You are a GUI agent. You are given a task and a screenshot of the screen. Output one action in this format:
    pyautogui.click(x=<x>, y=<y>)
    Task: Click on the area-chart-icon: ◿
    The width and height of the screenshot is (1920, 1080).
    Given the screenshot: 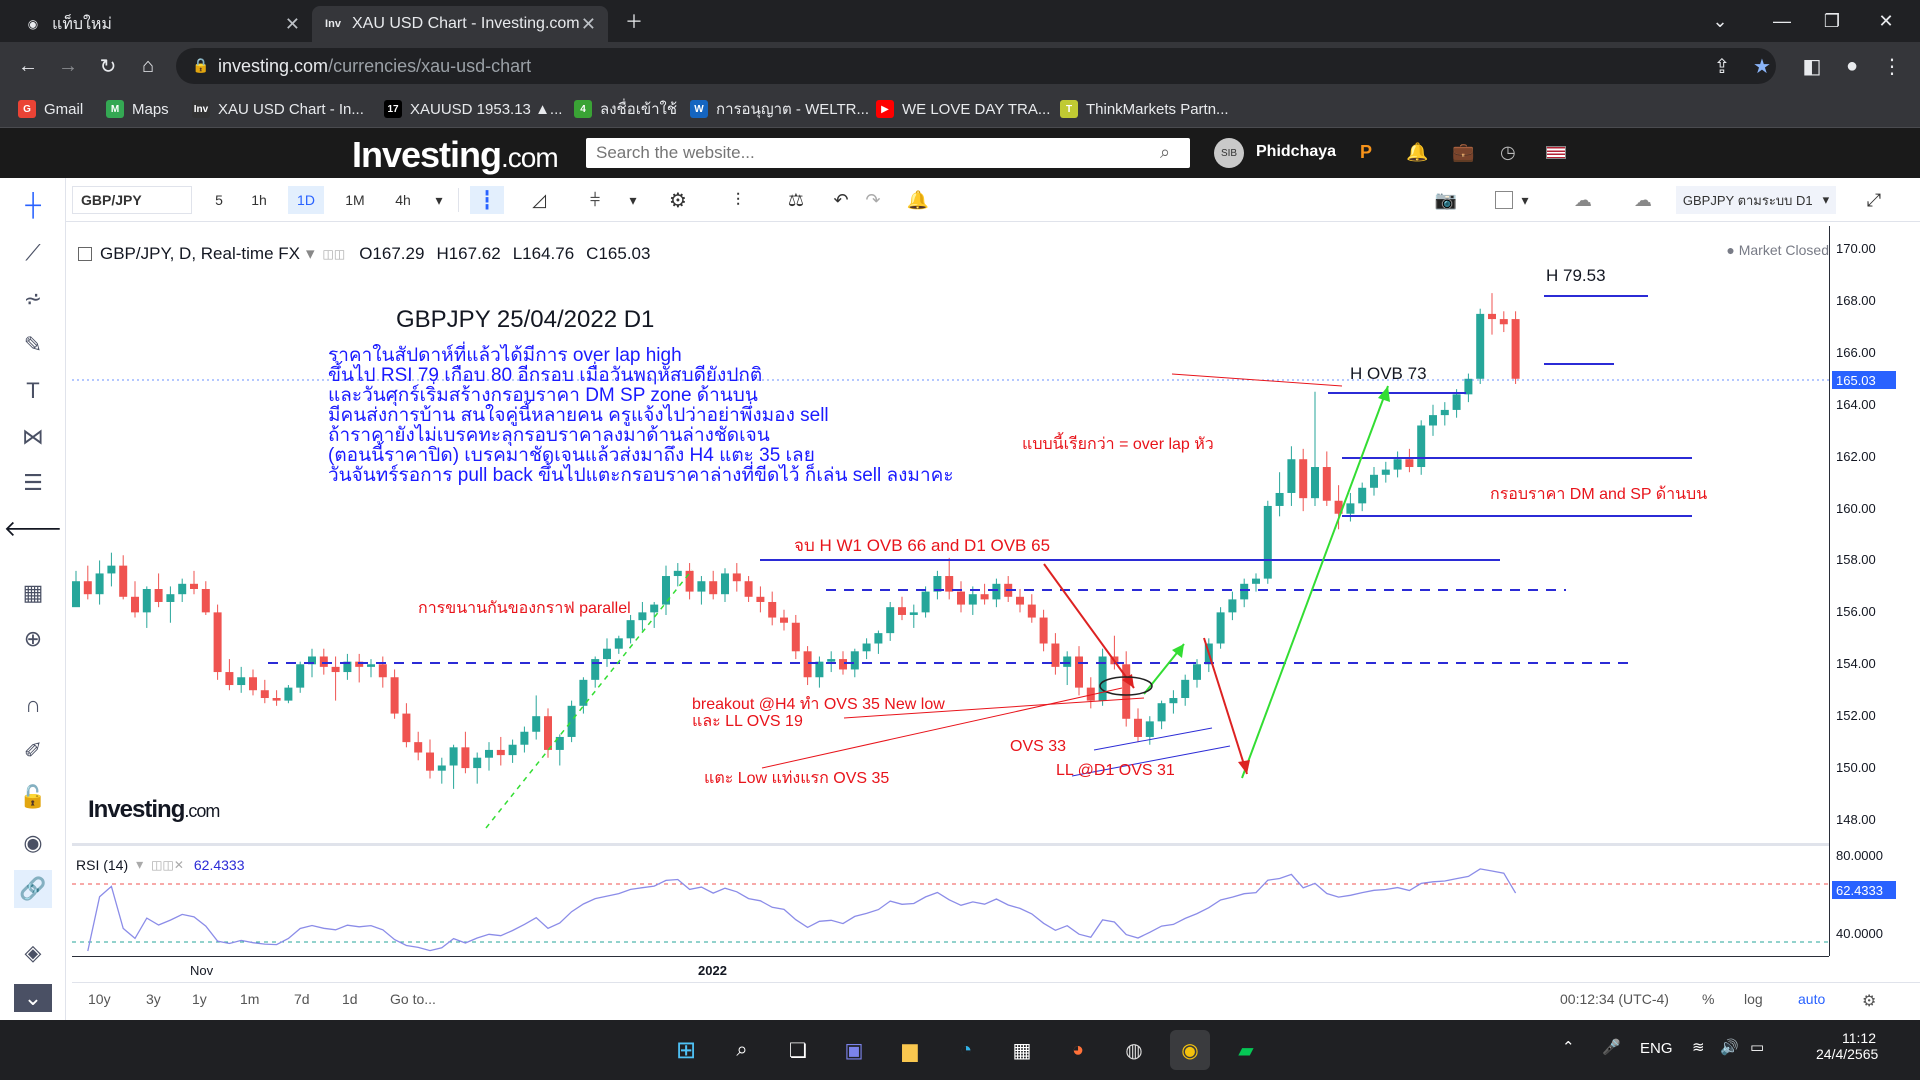 What is the action you would take?
    pyautogui.click(x=539, y=200)
    